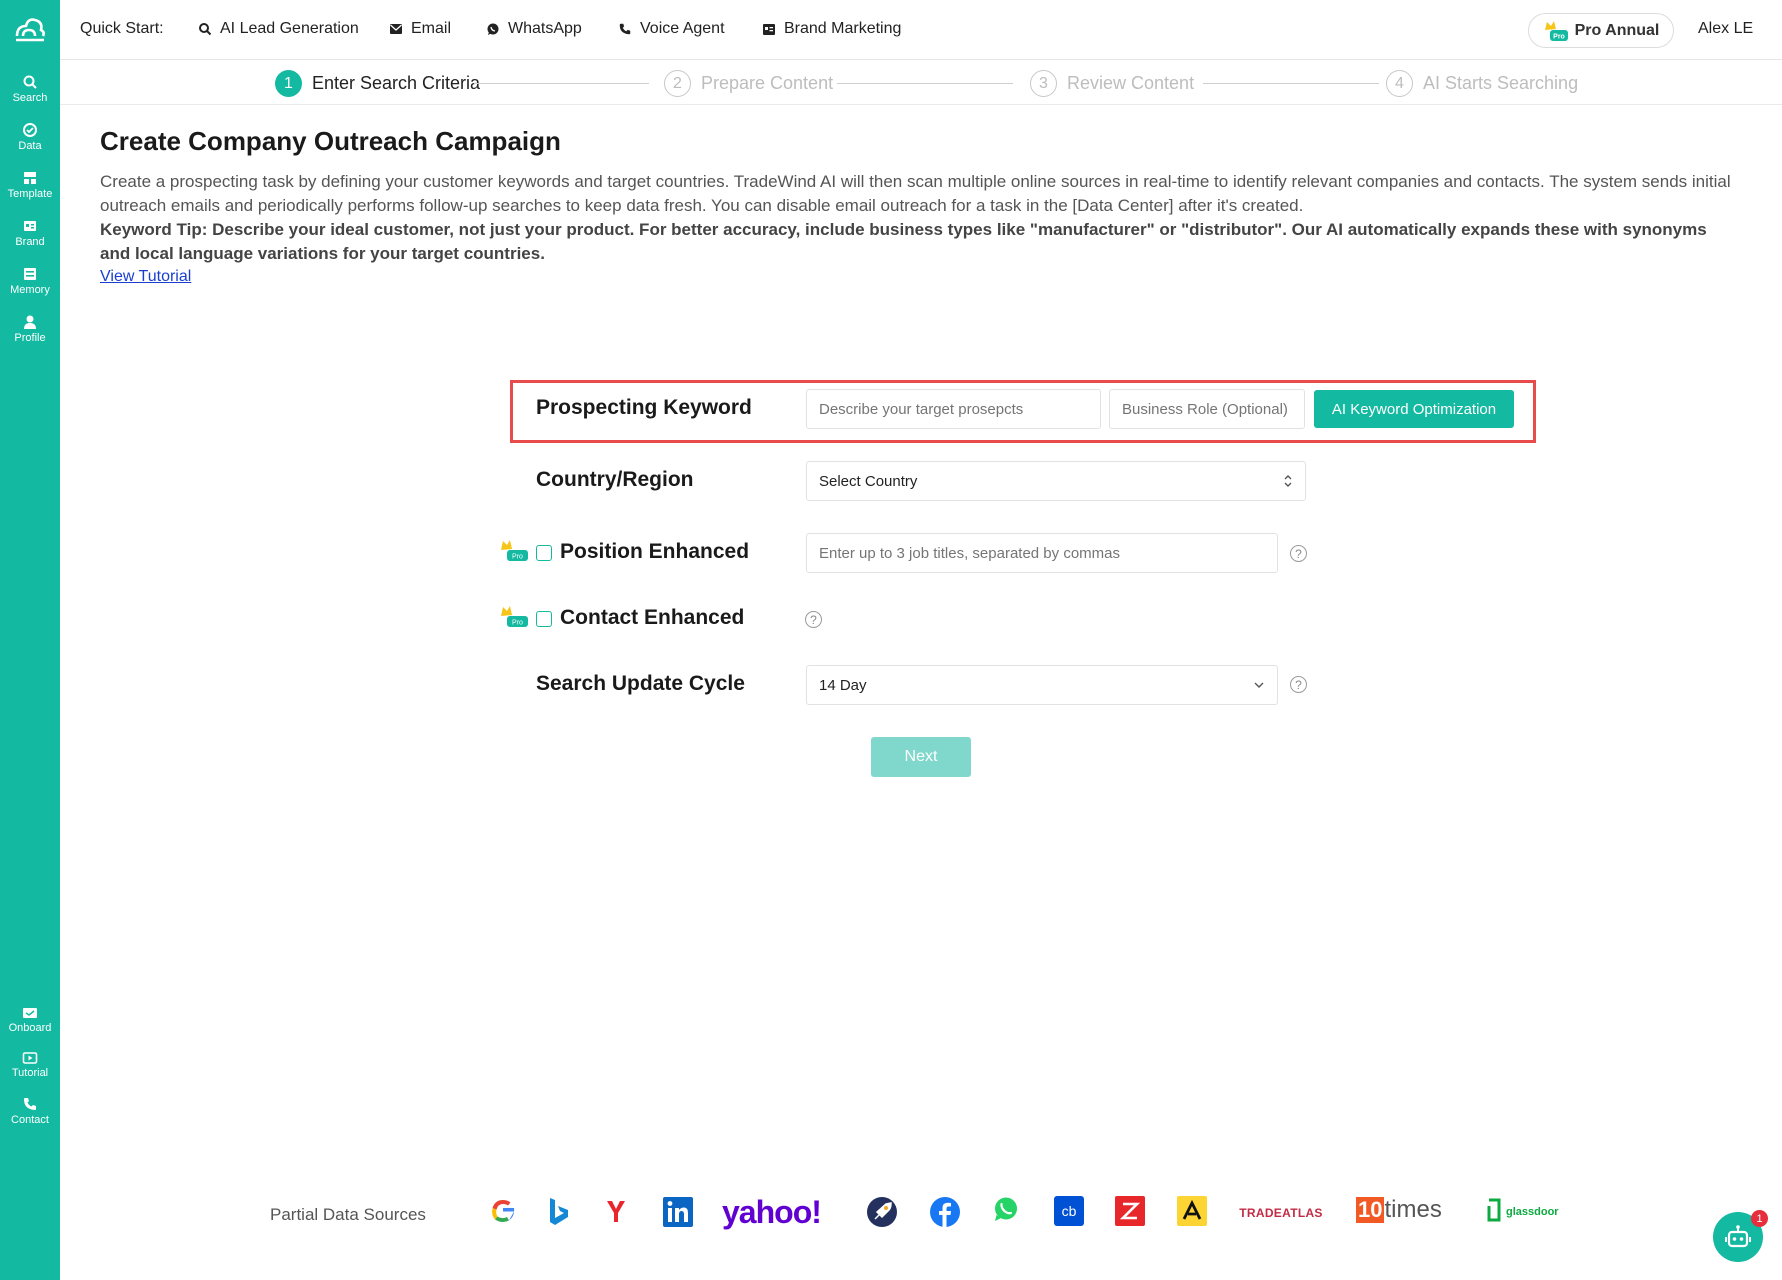 Image resolution: width=1782 pixels, height=1280 pixels. What do you see at coordinates (655, 551) in the screenshot?
I see `position-enhanced-label: Position Enhanced` at bounding box center [655, 551].